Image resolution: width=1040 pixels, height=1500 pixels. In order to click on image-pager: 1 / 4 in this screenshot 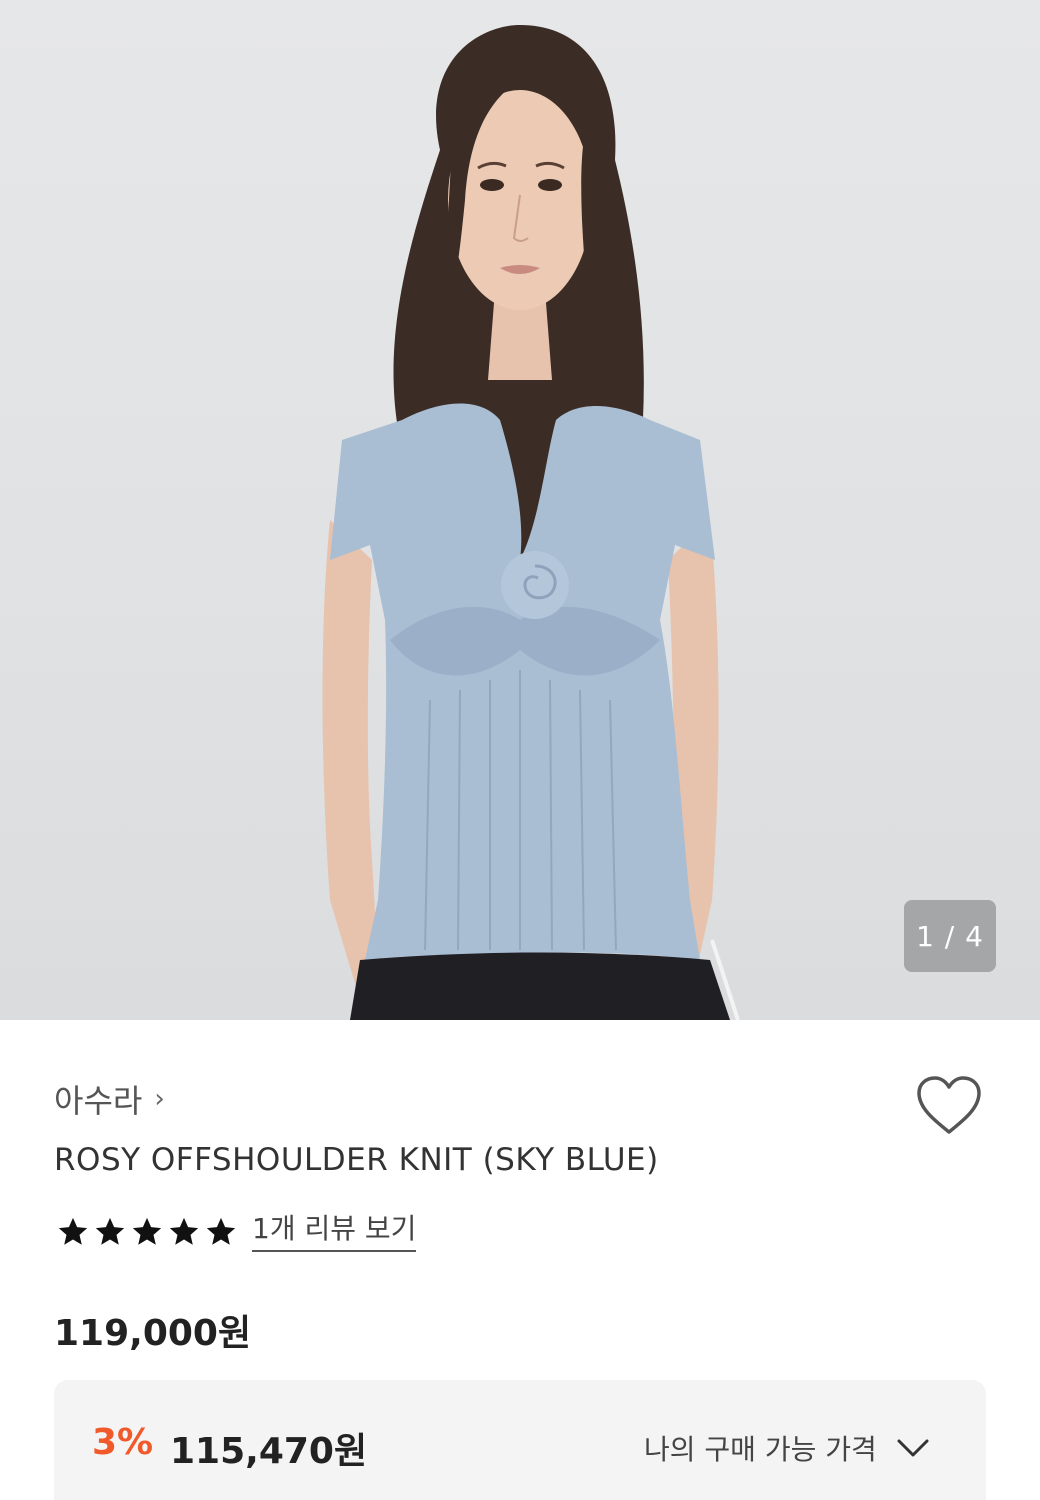, I will do `click(950, 936)`.